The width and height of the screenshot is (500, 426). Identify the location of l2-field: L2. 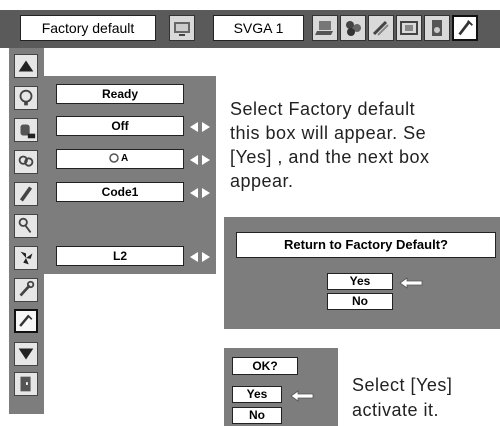
(120, 256).